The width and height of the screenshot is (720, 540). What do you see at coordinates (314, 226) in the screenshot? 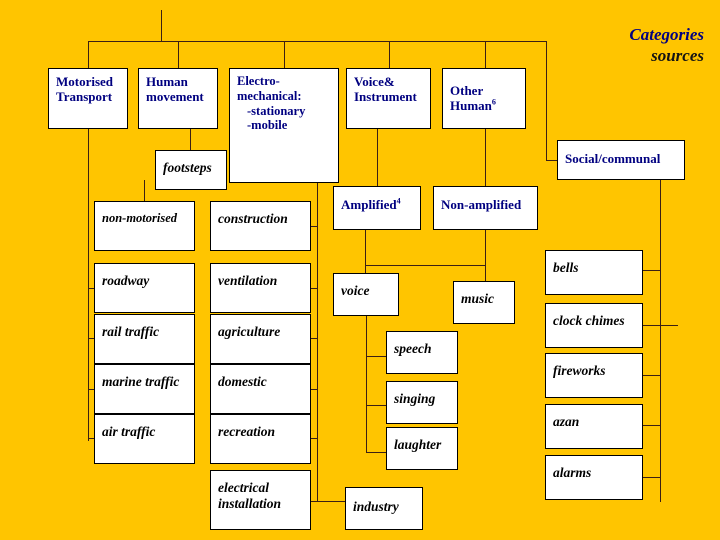
I see `connector-to-construction` at bounding box center [314, 226].